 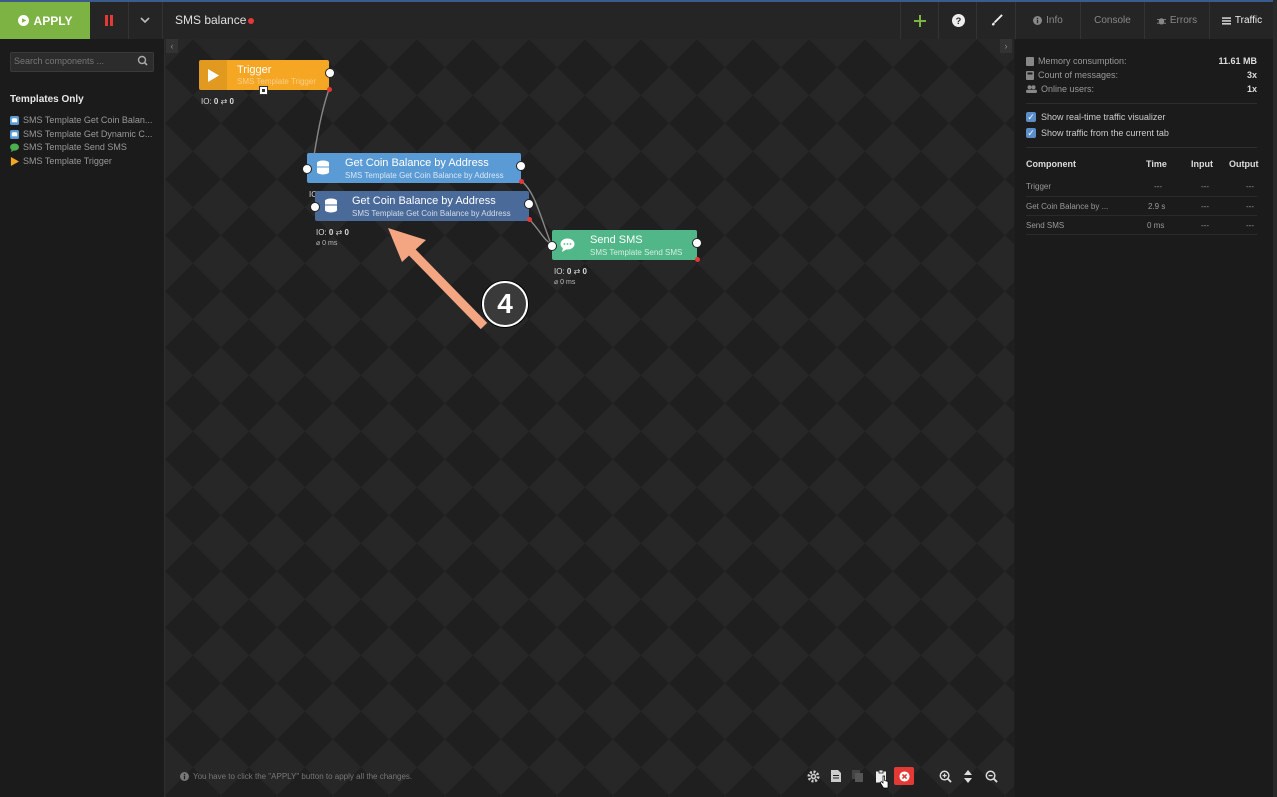 What do you see at coordinates (1275, 398) in the screenshot?
I see `window-scrollbar` at bounding box center [1275, 398].